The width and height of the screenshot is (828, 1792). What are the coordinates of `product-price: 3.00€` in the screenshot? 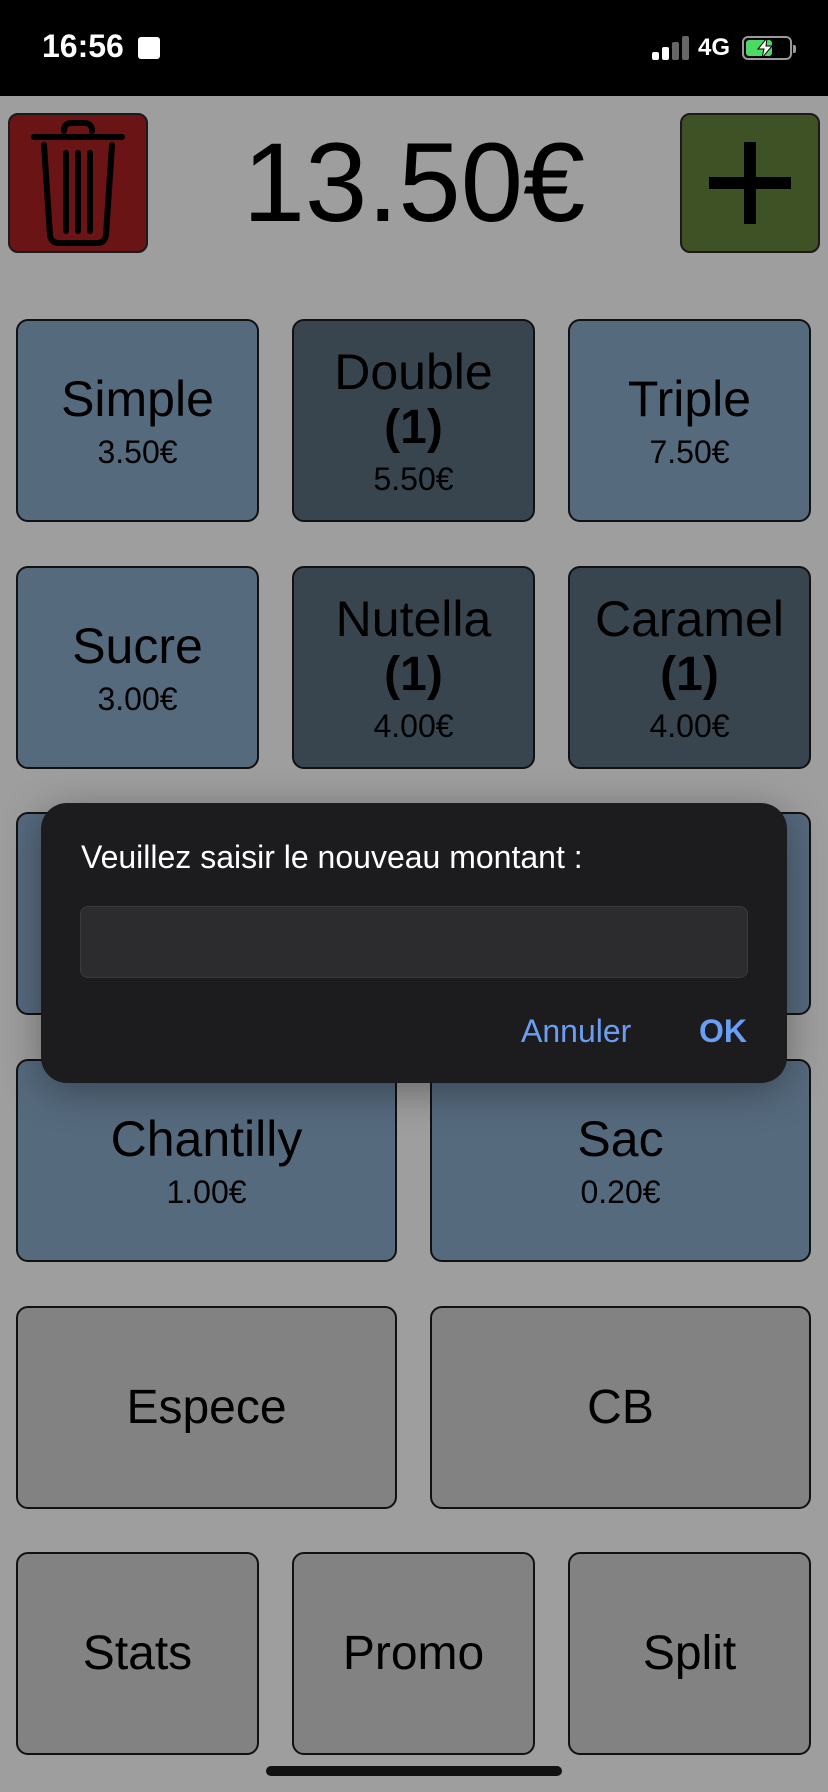 It's located at (137, 698).